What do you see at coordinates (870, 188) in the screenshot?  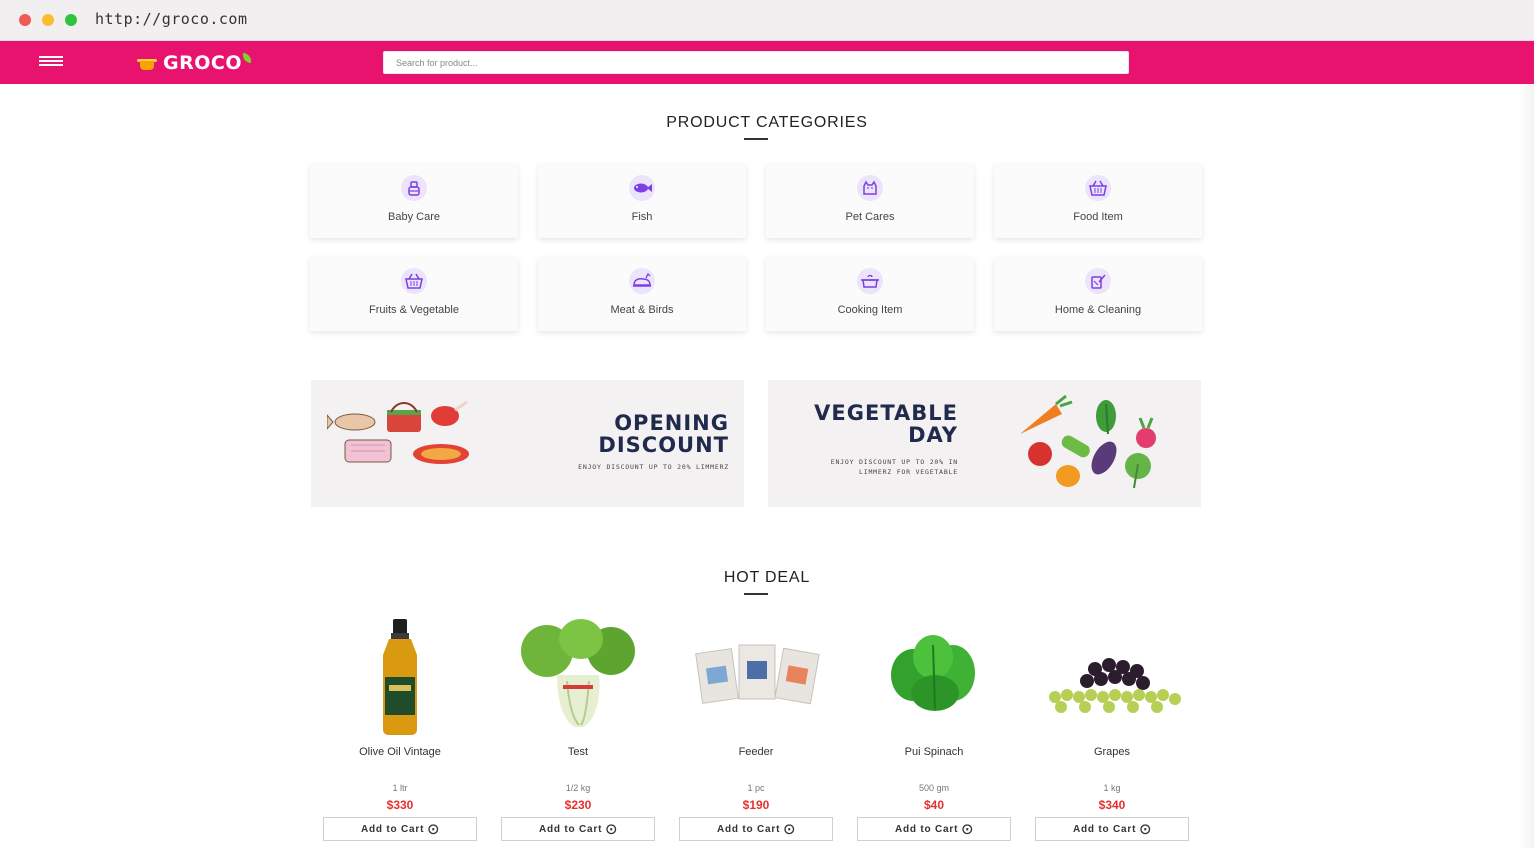 I see `pet-icon` at bounding box center [870, 188].